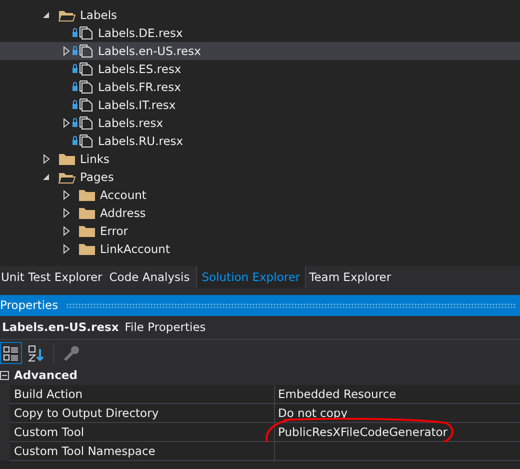  What do you see at coordinates (5, 375) in the screenshot?
I see `collapse-icon` at bounding box center [5, 375].